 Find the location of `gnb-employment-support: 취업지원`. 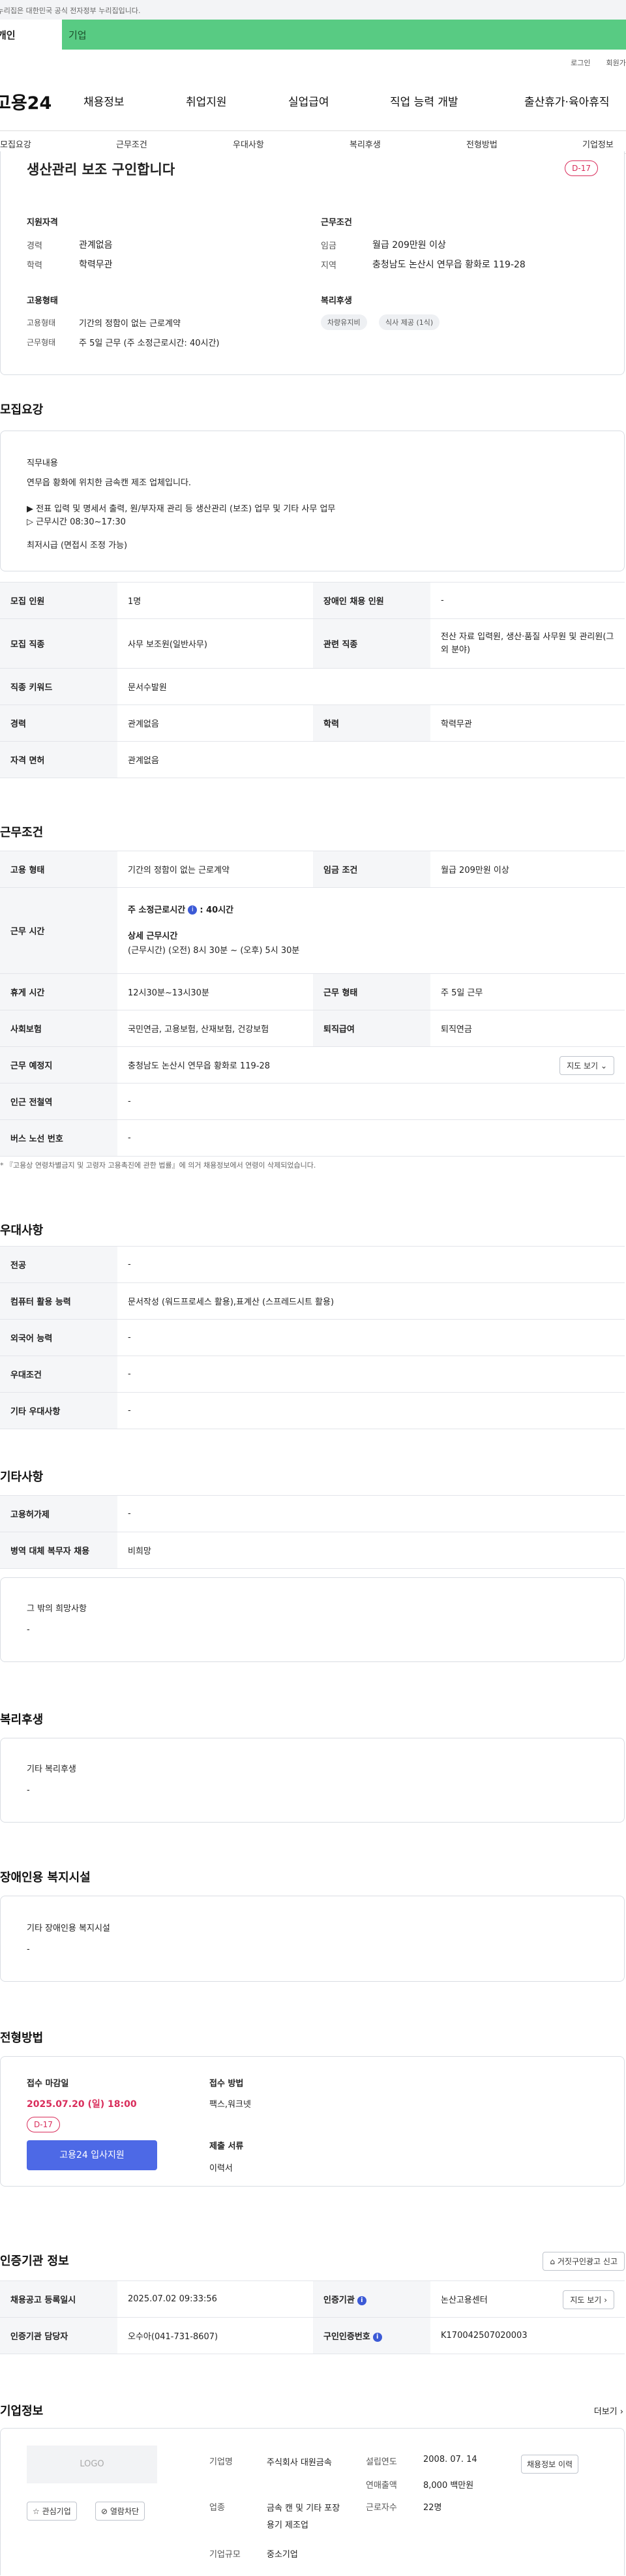

gnb-employment-support: 취업지원 is located at coordinates (206, 101).